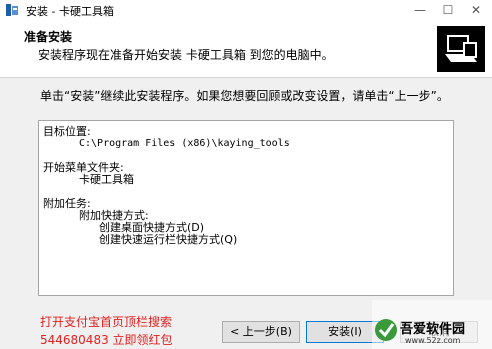 Image resolution: width=492 pixels, height=349 pixels. What do you see at coordinates (246, 10) in the screenshot?
I see `title-bar: 安装 - 卡硬工具箱 — ☐ ✕` at bounding box center [246, 10].